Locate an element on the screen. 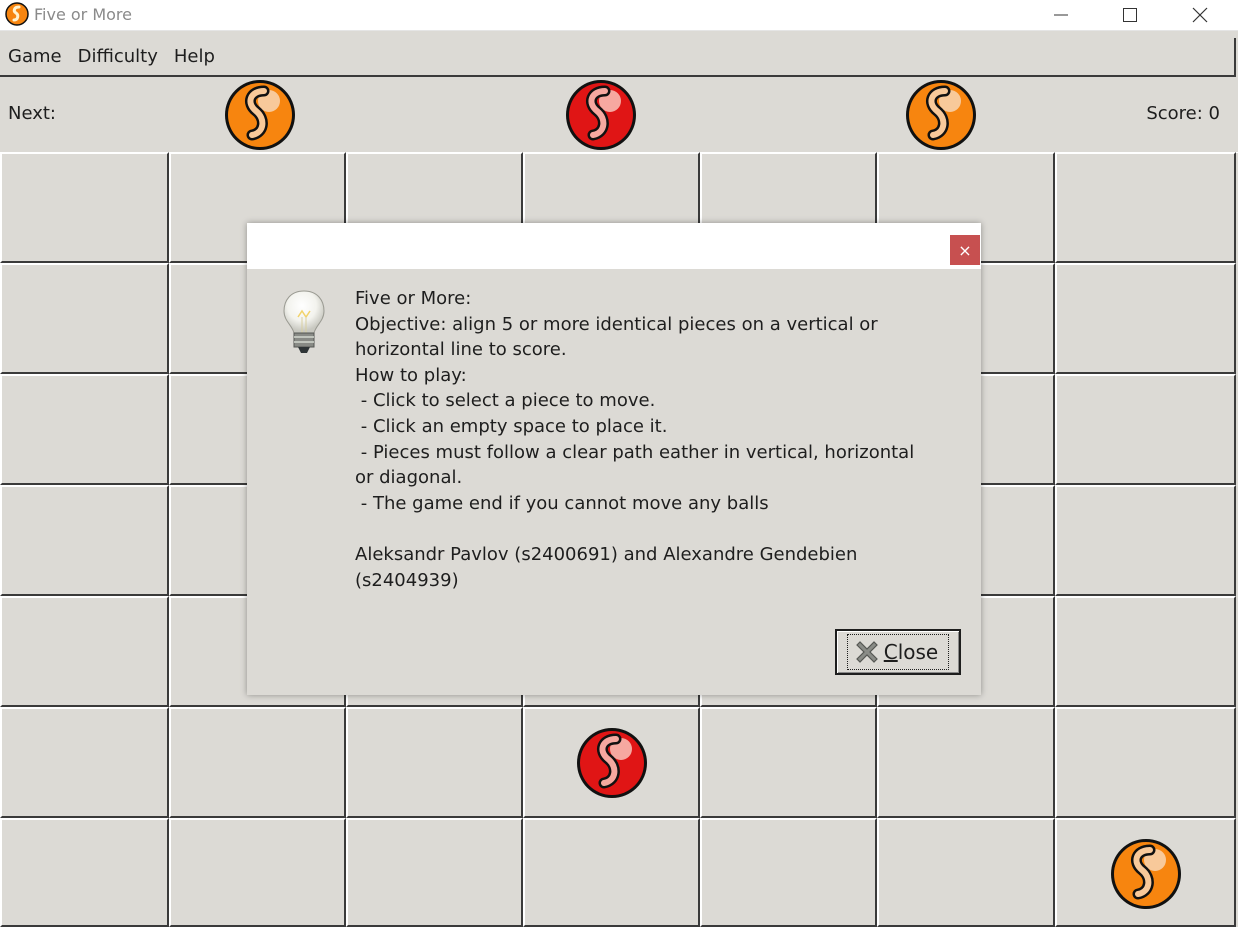 This screenshot has width=1238, height=927. window-title: Five or More is located at coordinates (83, 14).